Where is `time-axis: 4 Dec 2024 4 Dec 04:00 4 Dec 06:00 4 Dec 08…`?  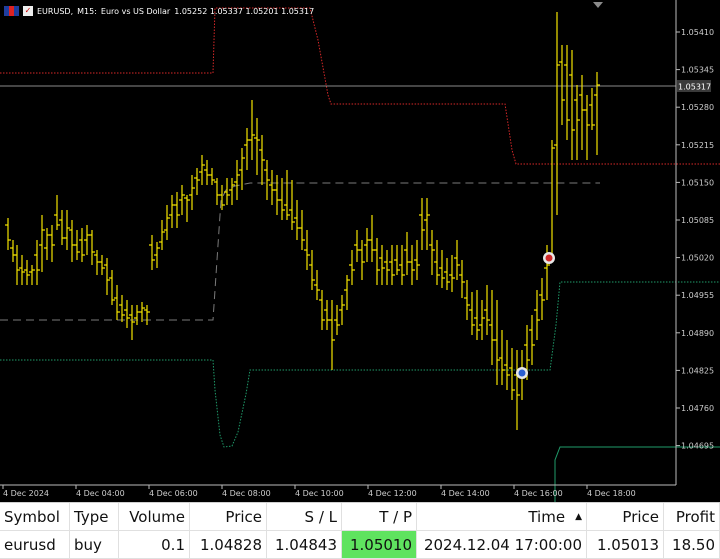
time-axis: 4 Dec 2024 4 Dec 04:00 4 Dec 06:00 4 Dec 08… is located at coordinates (319, 491).